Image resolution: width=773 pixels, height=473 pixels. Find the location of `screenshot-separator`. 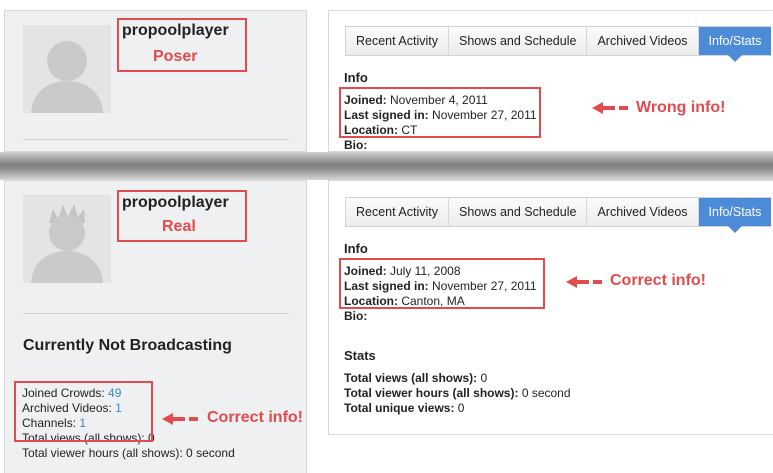

screenshot-separator is located at coordinates (386, 166).